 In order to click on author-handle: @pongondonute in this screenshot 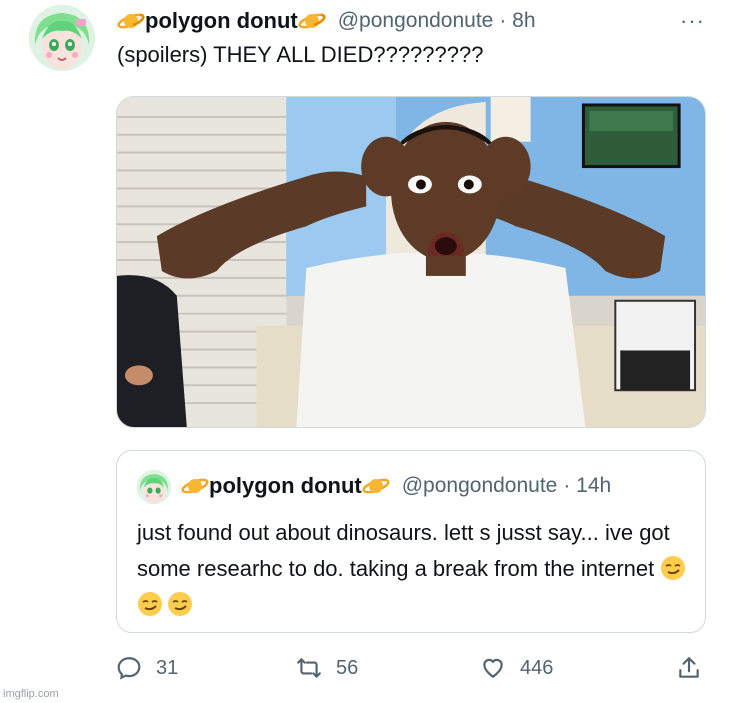, I will do `click(416, 21)`.